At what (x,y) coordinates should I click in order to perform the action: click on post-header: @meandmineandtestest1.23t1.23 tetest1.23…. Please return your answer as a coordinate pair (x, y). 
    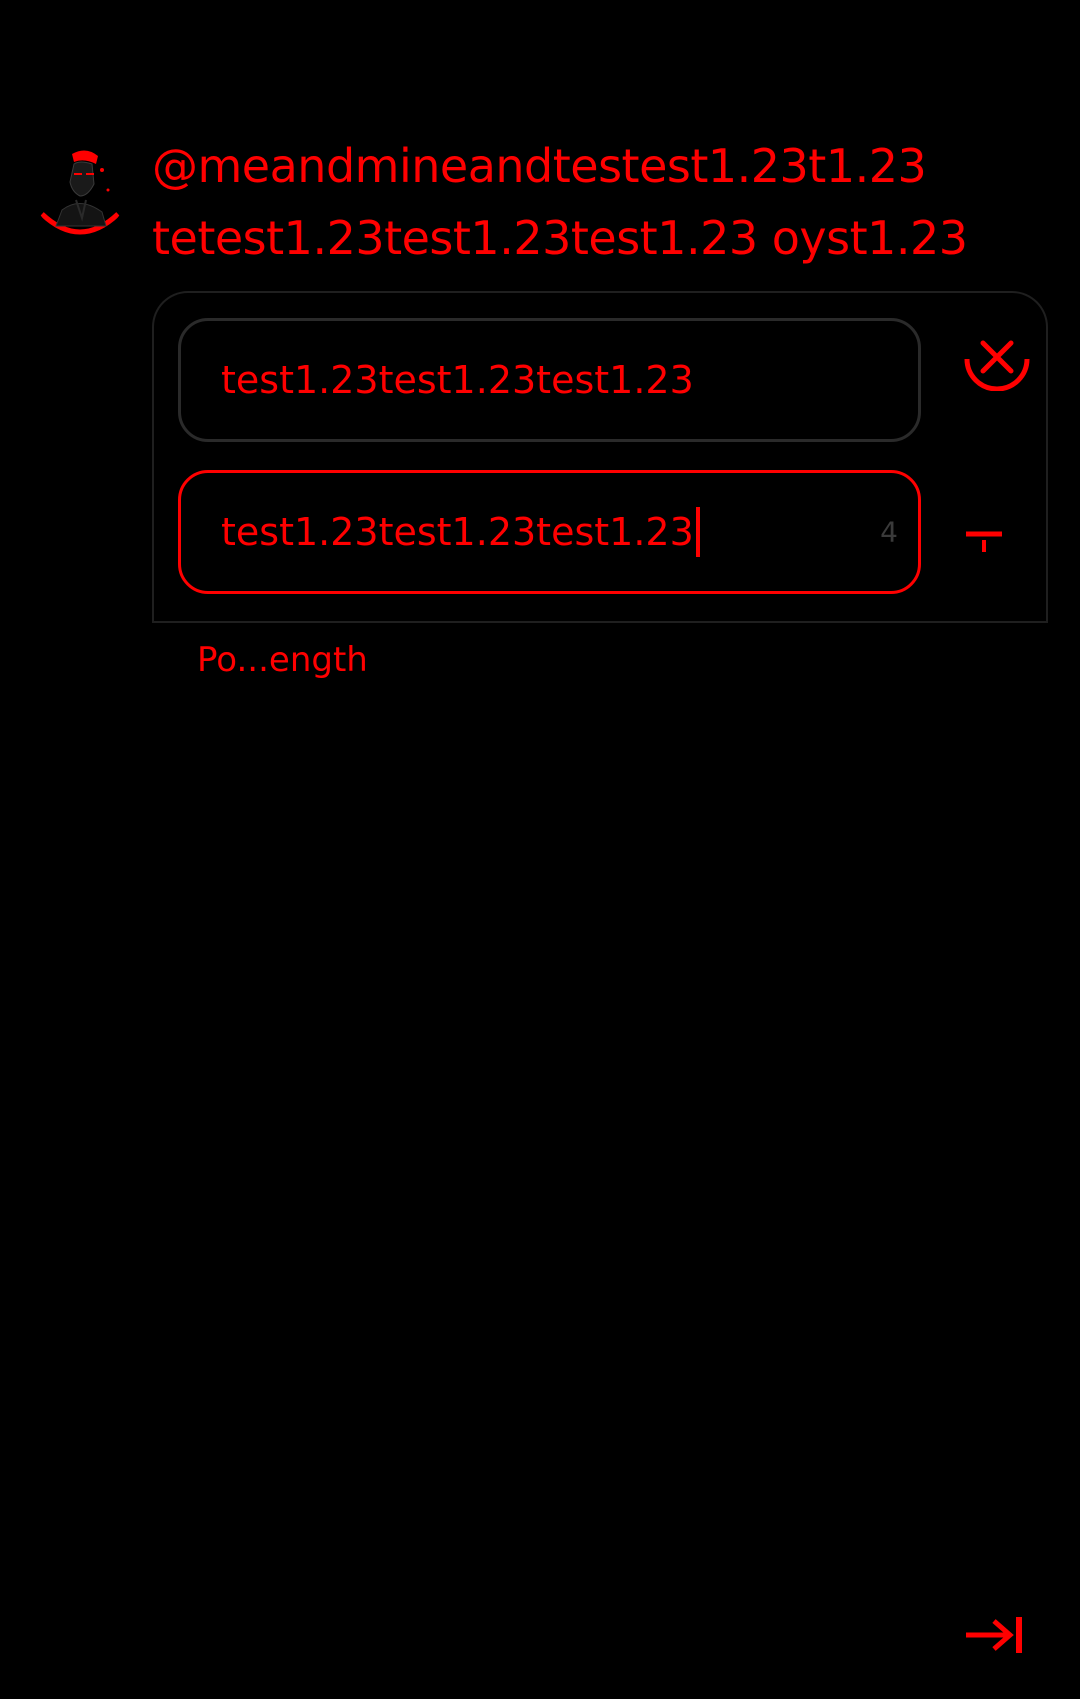
    Looking at the image, I should click on (602, 202).